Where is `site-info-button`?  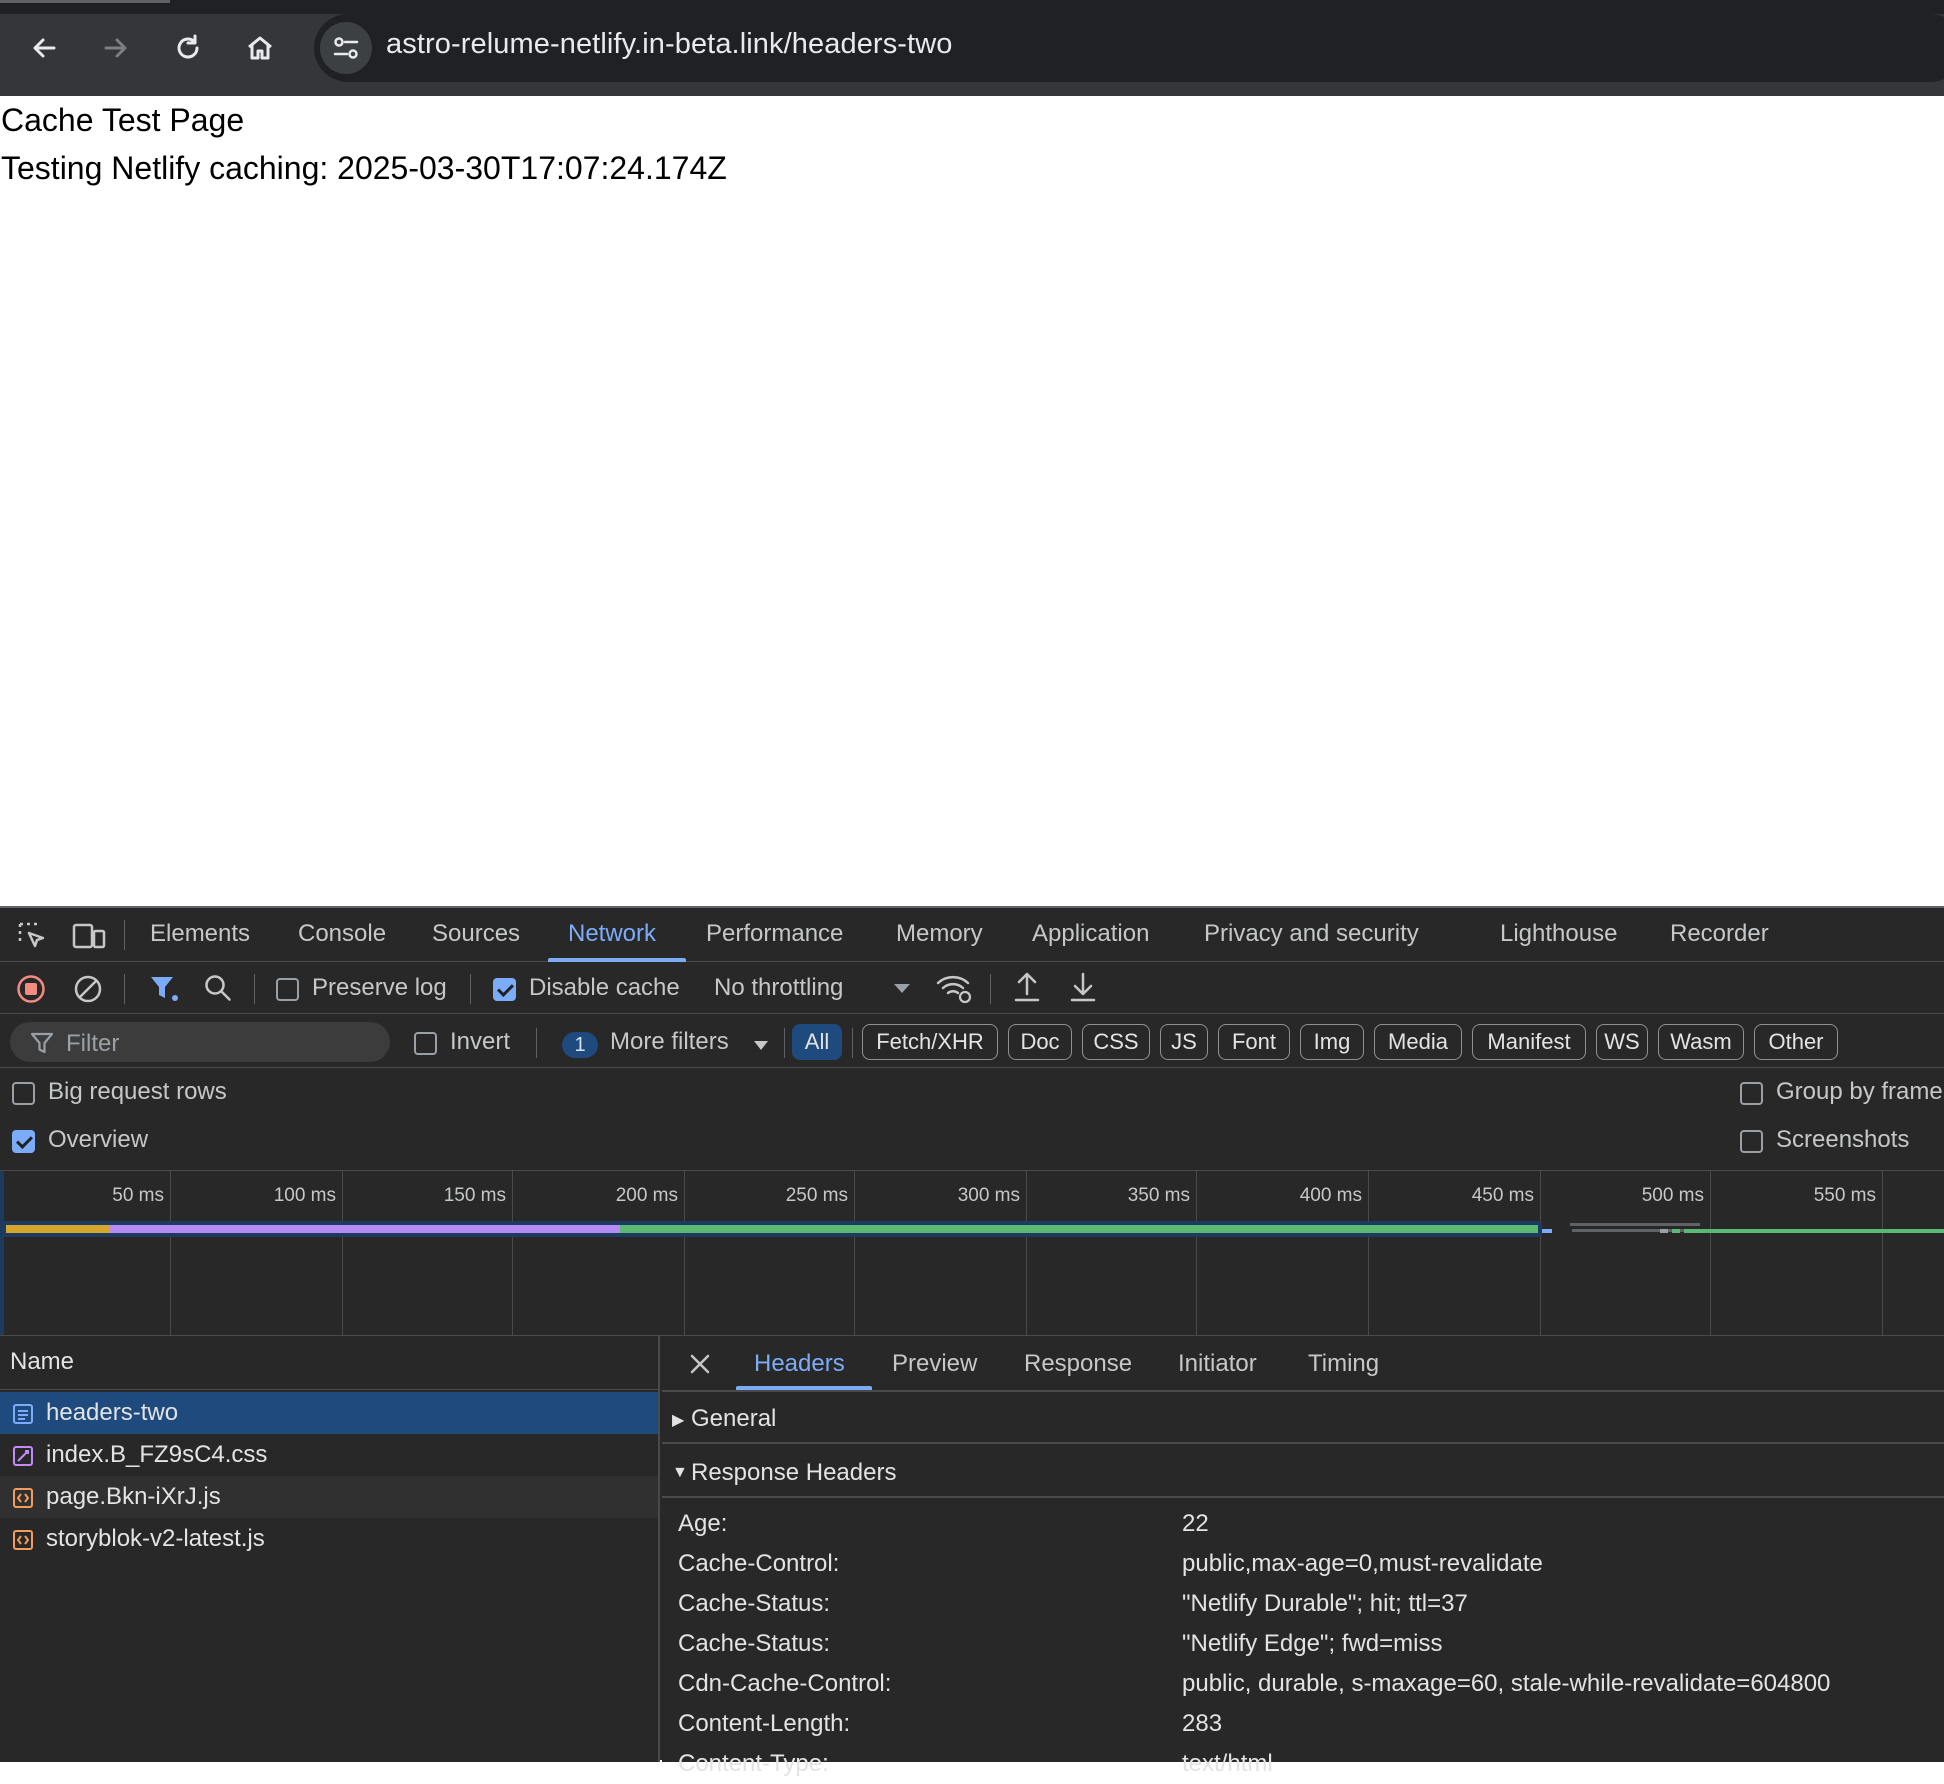
site-info-button is located at coordinates (346, 48).